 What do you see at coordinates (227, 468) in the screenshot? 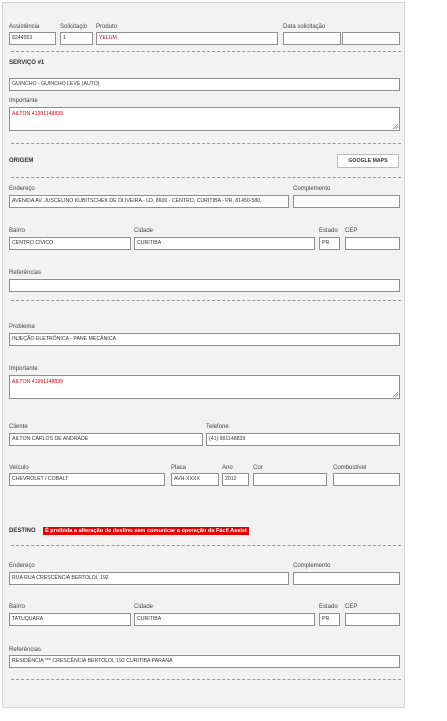
I see `ano-label: Ano` at bounding box center [227, 468].